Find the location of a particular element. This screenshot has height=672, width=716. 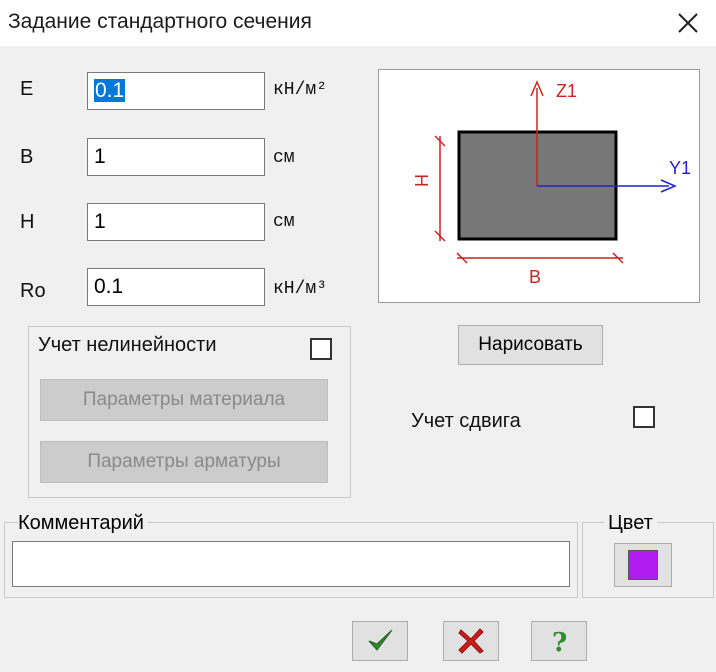

cancel-button is located at coordinates (471, 641).